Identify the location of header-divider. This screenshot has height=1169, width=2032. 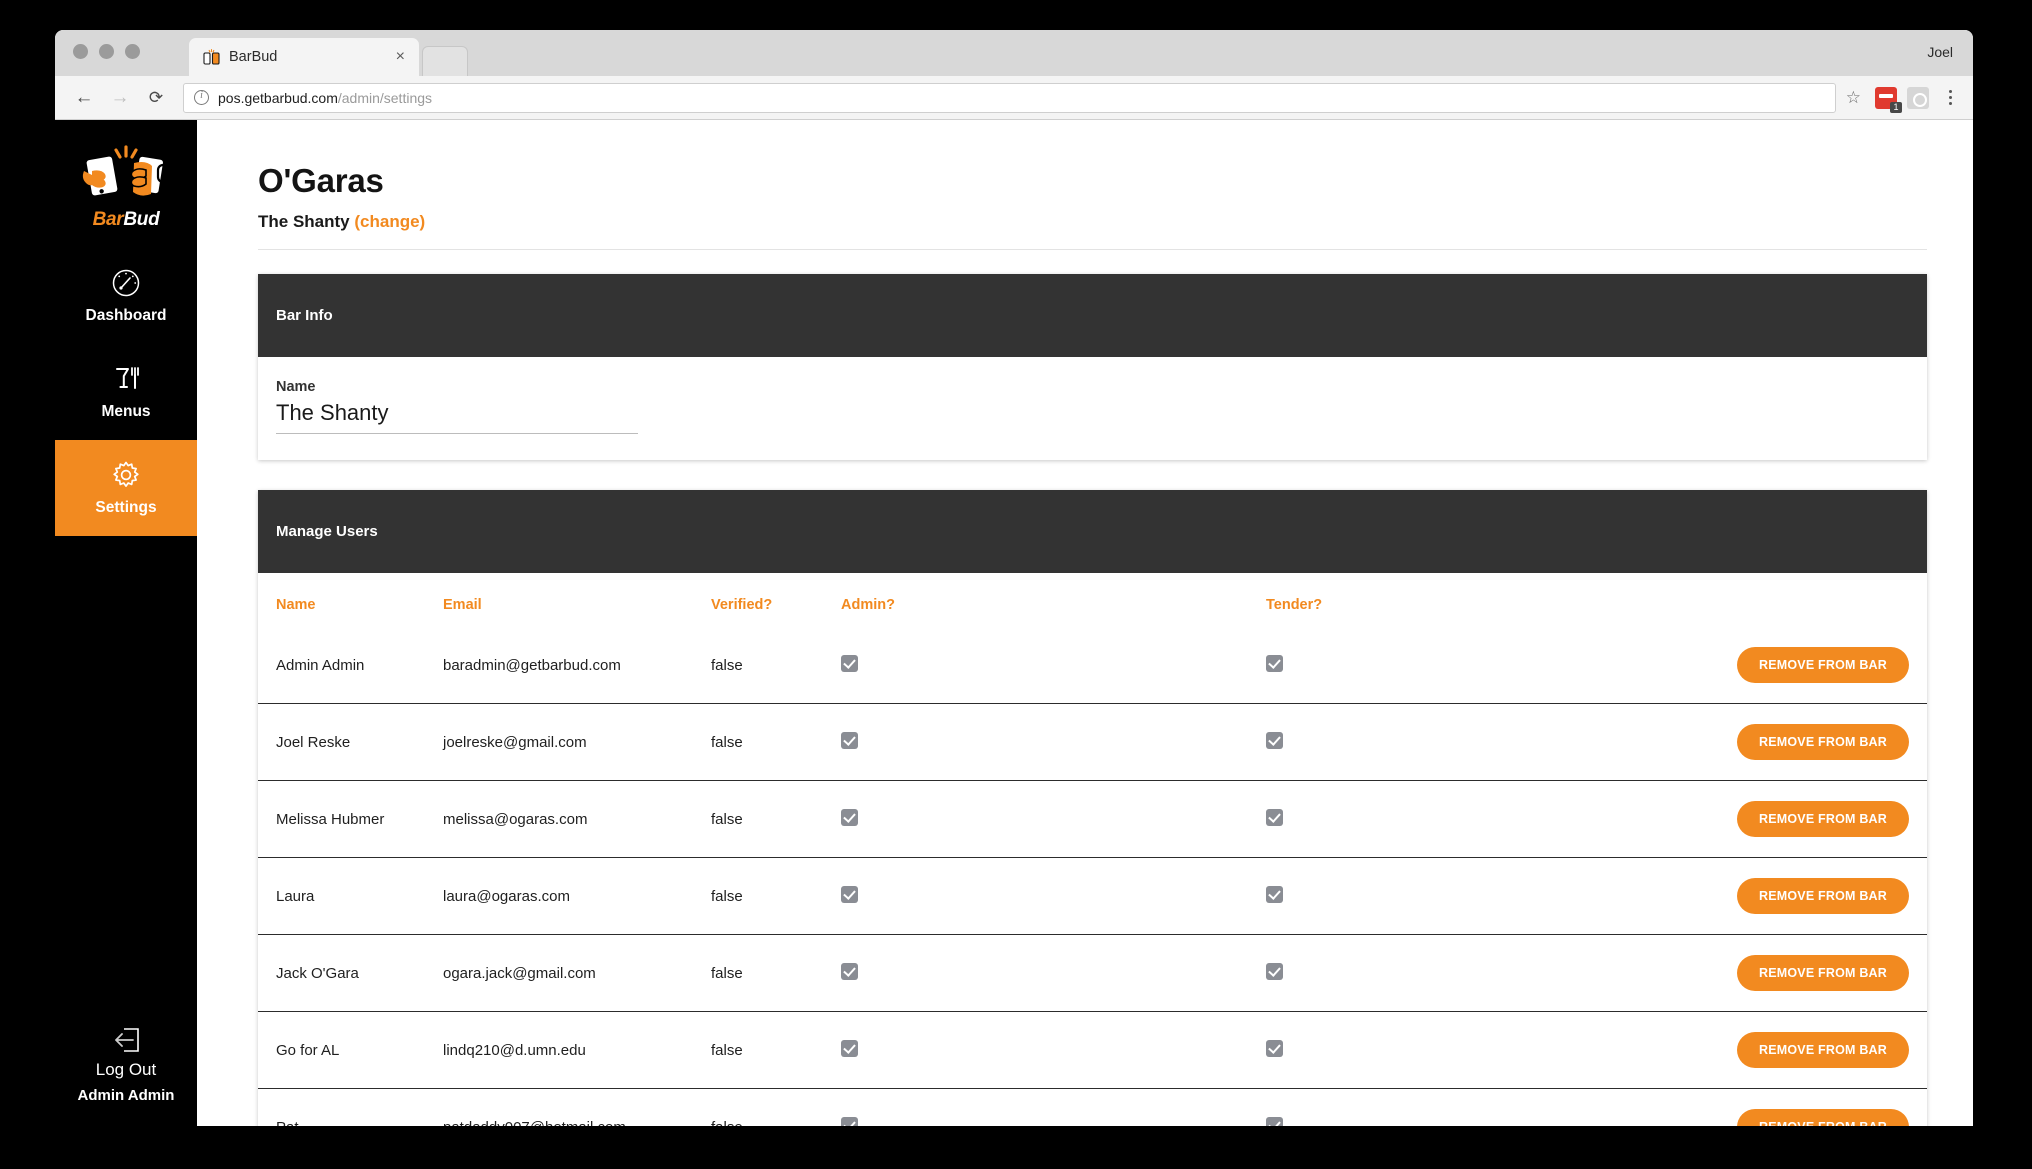
(1092, 249).